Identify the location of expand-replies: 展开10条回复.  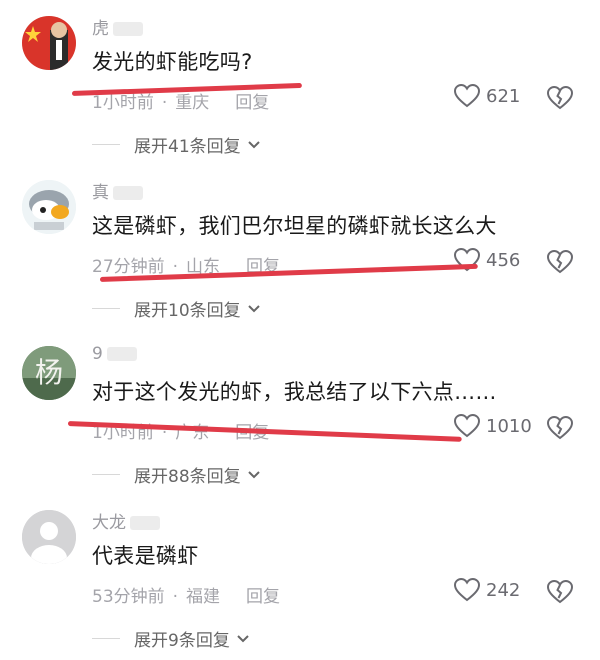
(176, 308).